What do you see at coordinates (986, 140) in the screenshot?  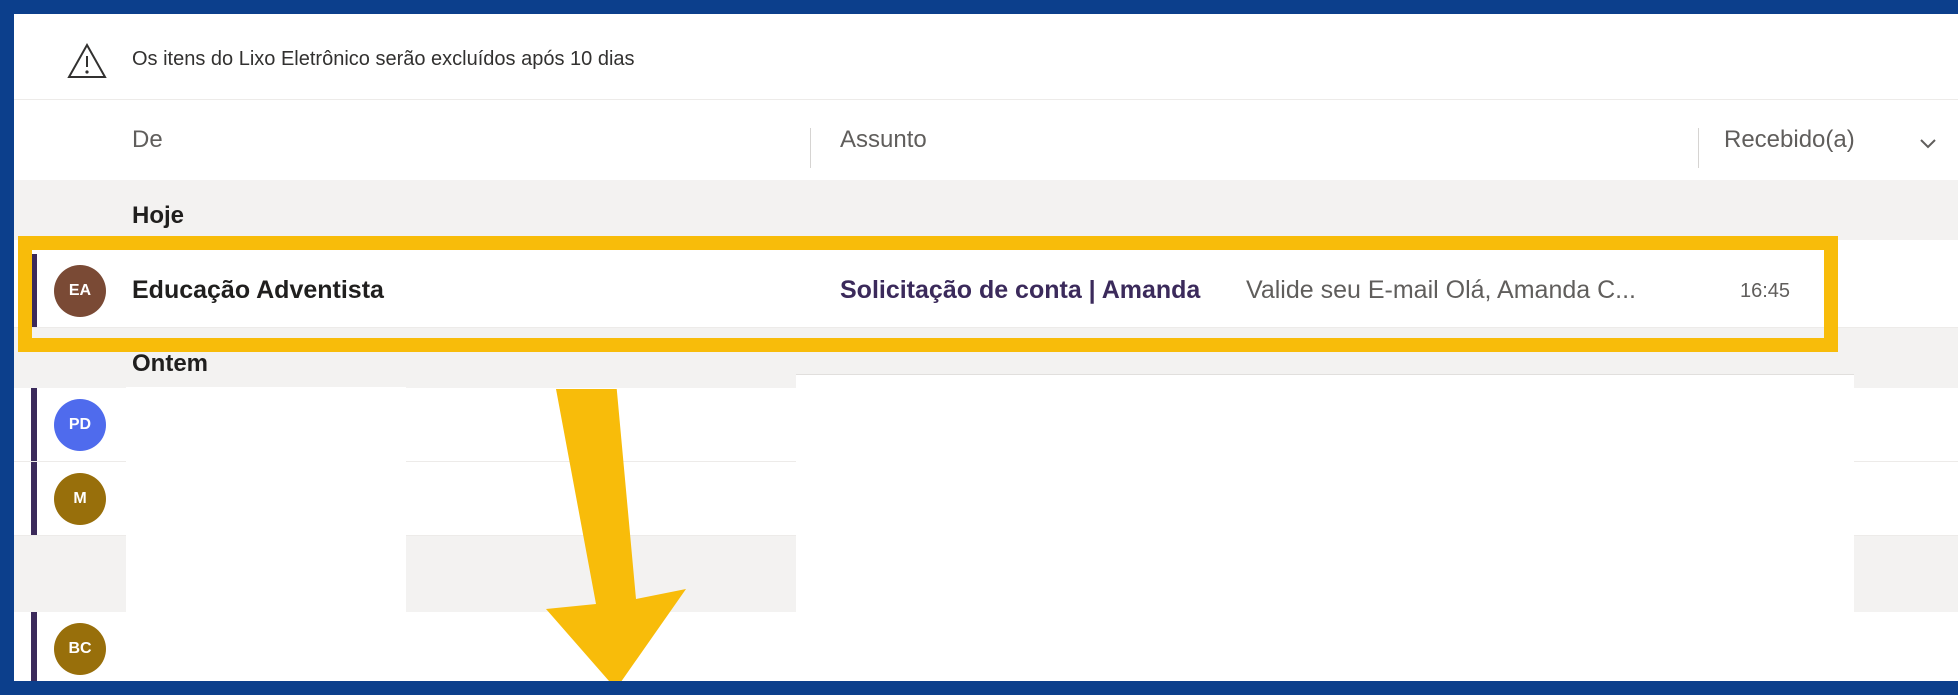 I see `column-header: De Assunto Recebido(a)` at bounding box center [986, 140].